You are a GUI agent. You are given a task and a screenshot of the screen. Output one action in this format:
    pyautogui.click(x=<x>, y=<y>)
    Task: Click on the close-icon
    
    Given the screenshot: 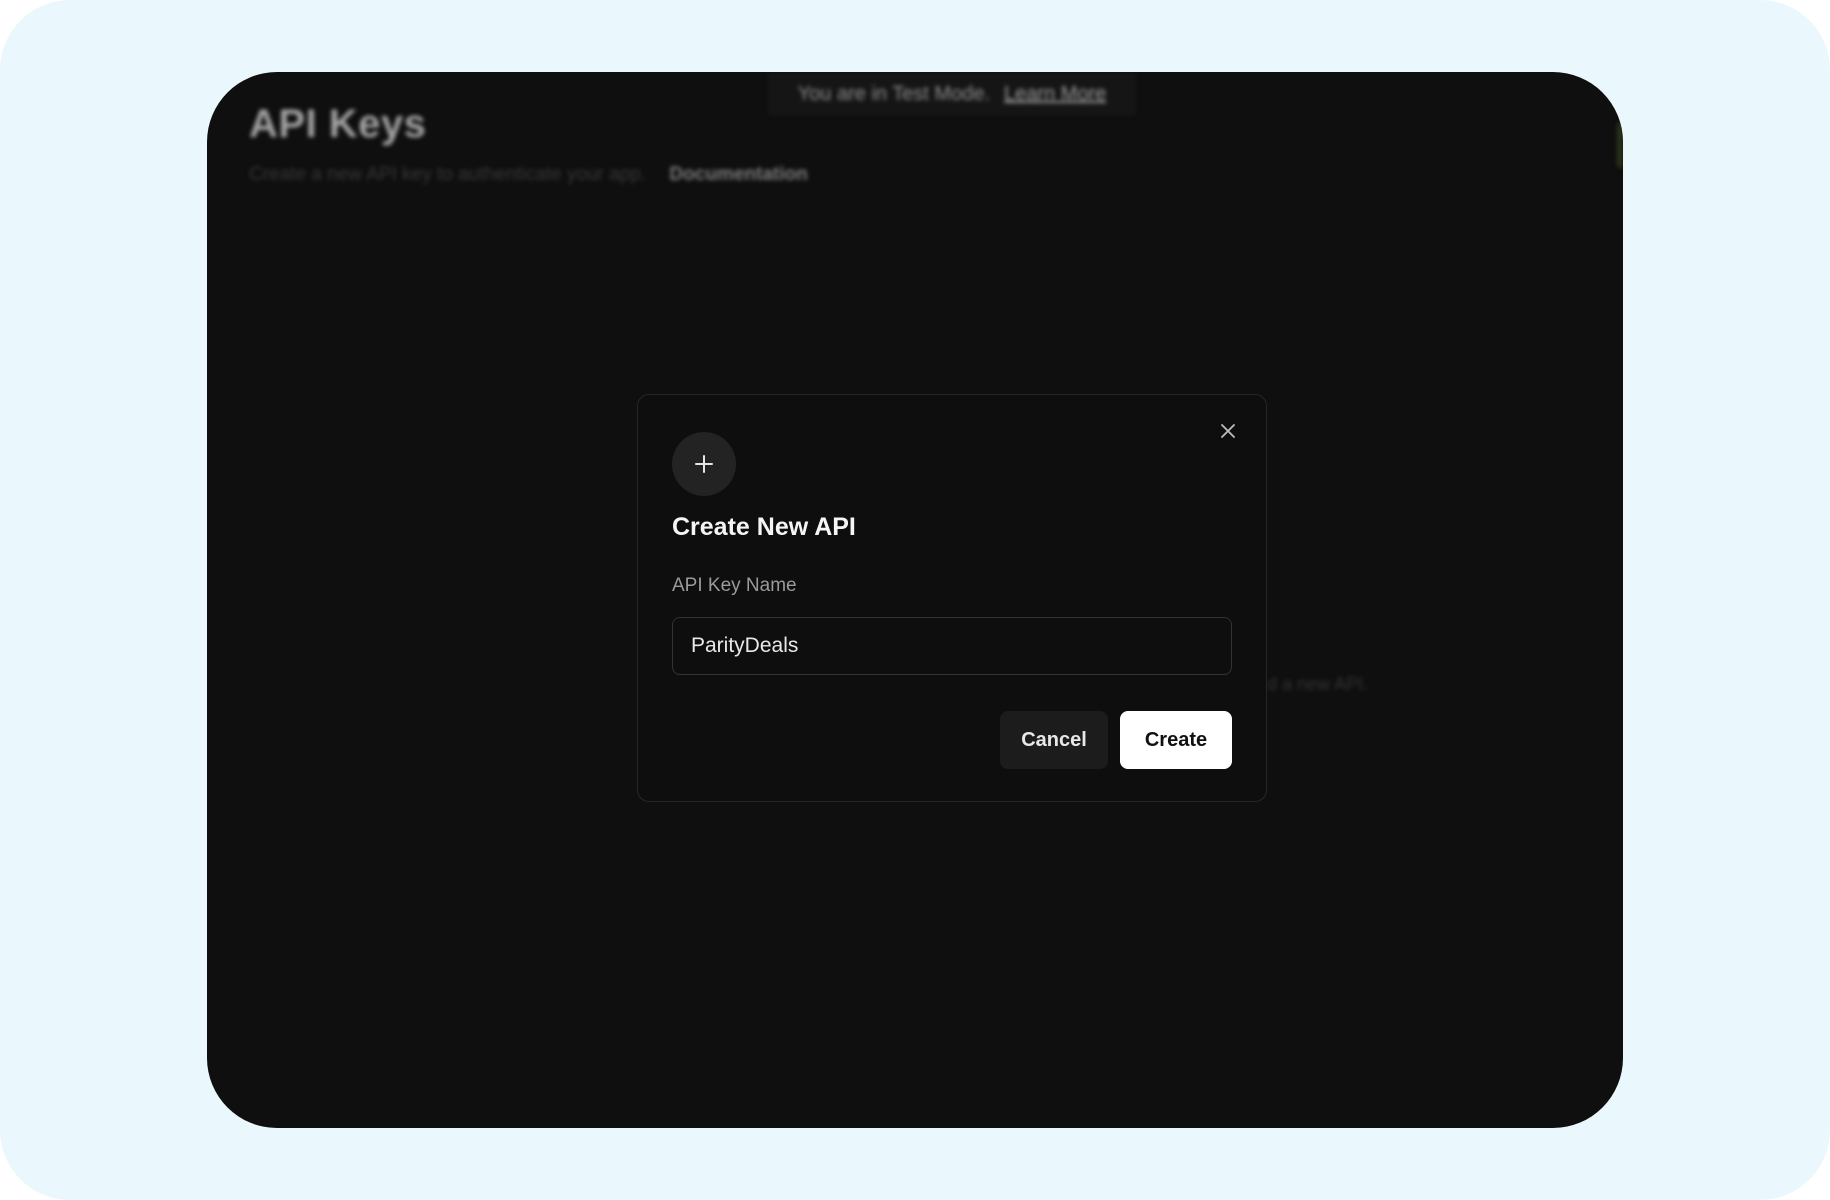 What is the action you would take?
    pyautogui.click(x=1228, y=431)
    